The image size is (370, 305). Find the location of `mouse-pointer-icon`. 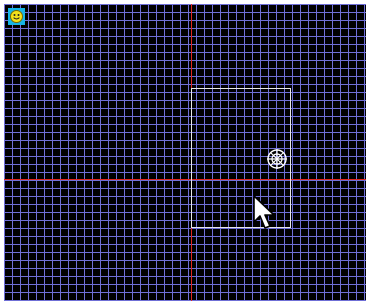

mouse-pointer-icon is located at coordinates (265, 213).